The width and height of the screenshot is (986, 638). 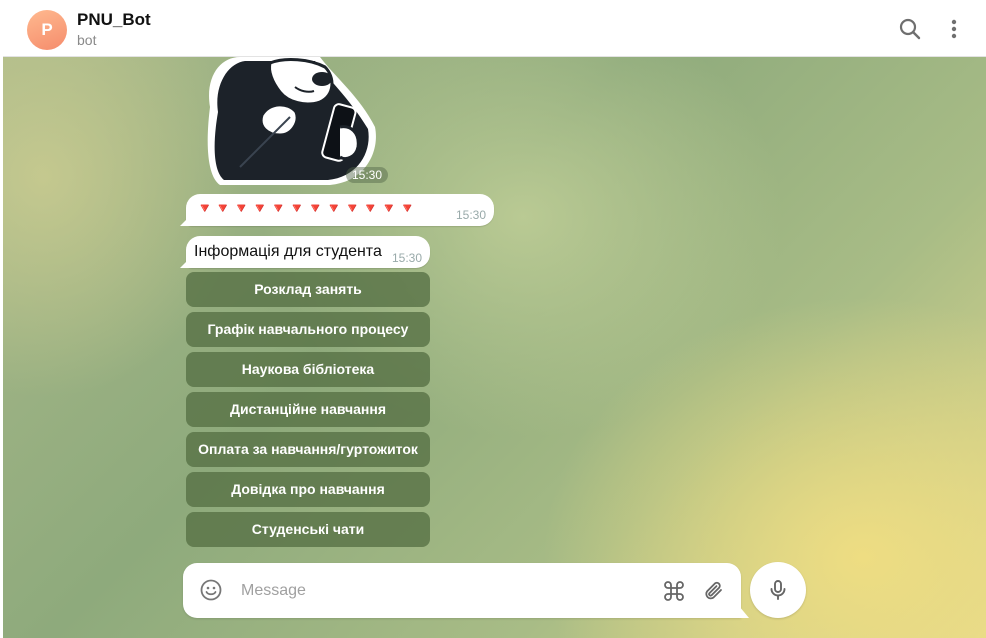 I want to click on keyboard-button-student-chats: Студенські чати, so click(x=308, y=529).